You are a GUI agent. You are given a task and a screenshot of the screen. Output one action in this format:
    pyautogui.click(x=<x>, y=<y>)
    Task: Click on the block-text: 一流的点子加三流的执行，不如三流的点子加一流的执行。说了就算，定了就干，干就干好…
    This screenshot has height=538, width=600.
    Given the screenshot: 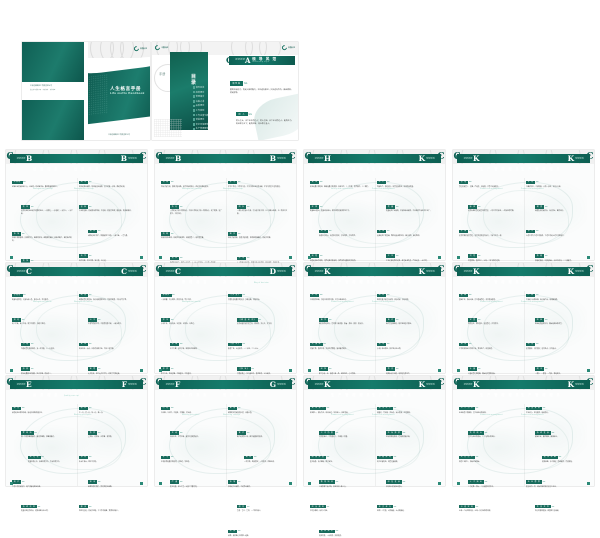 What is the action you would take?
    pyautogui.click(x=196, y=213)
    